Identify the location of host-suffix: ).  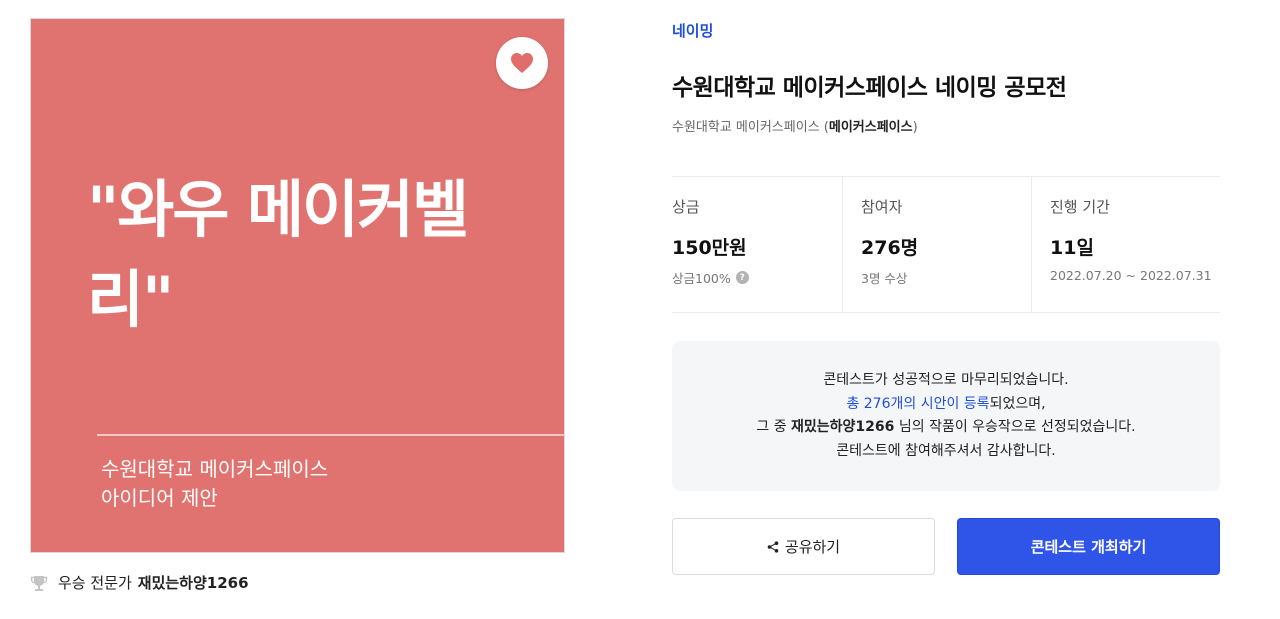
(915, 127).